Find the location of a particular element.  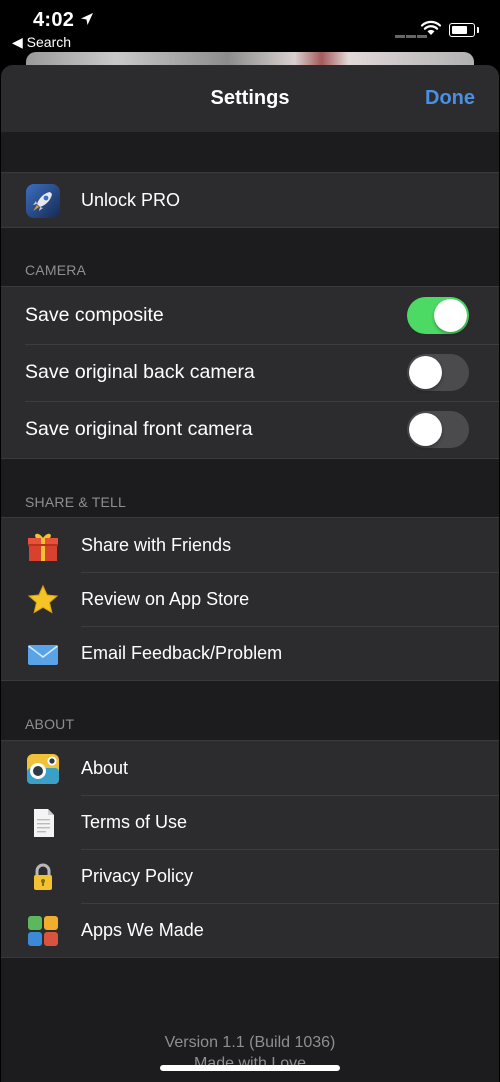

wifi-icon is located at coordinates (431, 27).